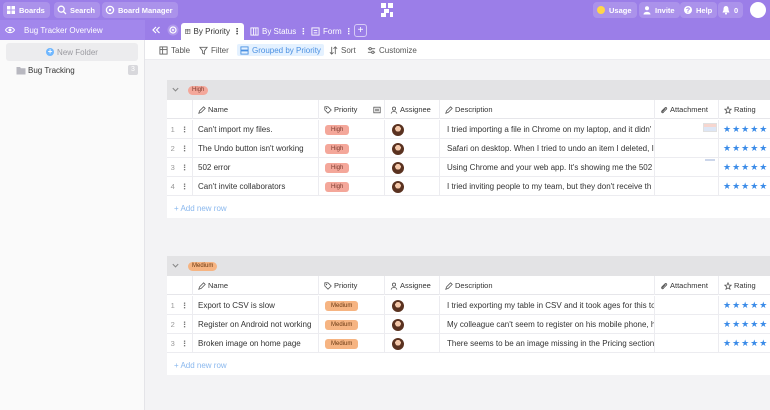  Describe the element at coordinates (255, 148) in the screenshot. I see `cell-name: The Undo button isn't working` at that location.